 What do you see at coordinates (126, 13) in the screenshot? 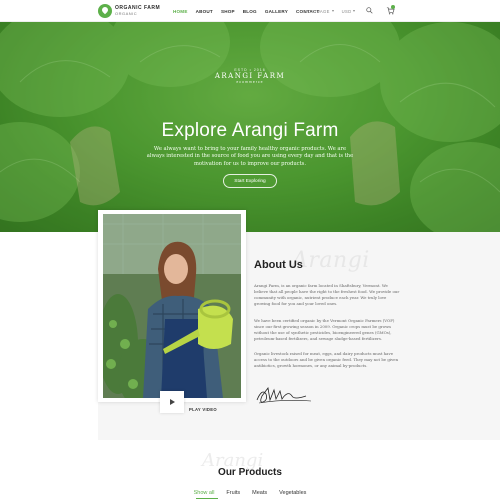
I see `logo-line2: ORGANIC` at bounding box center [126, 13].